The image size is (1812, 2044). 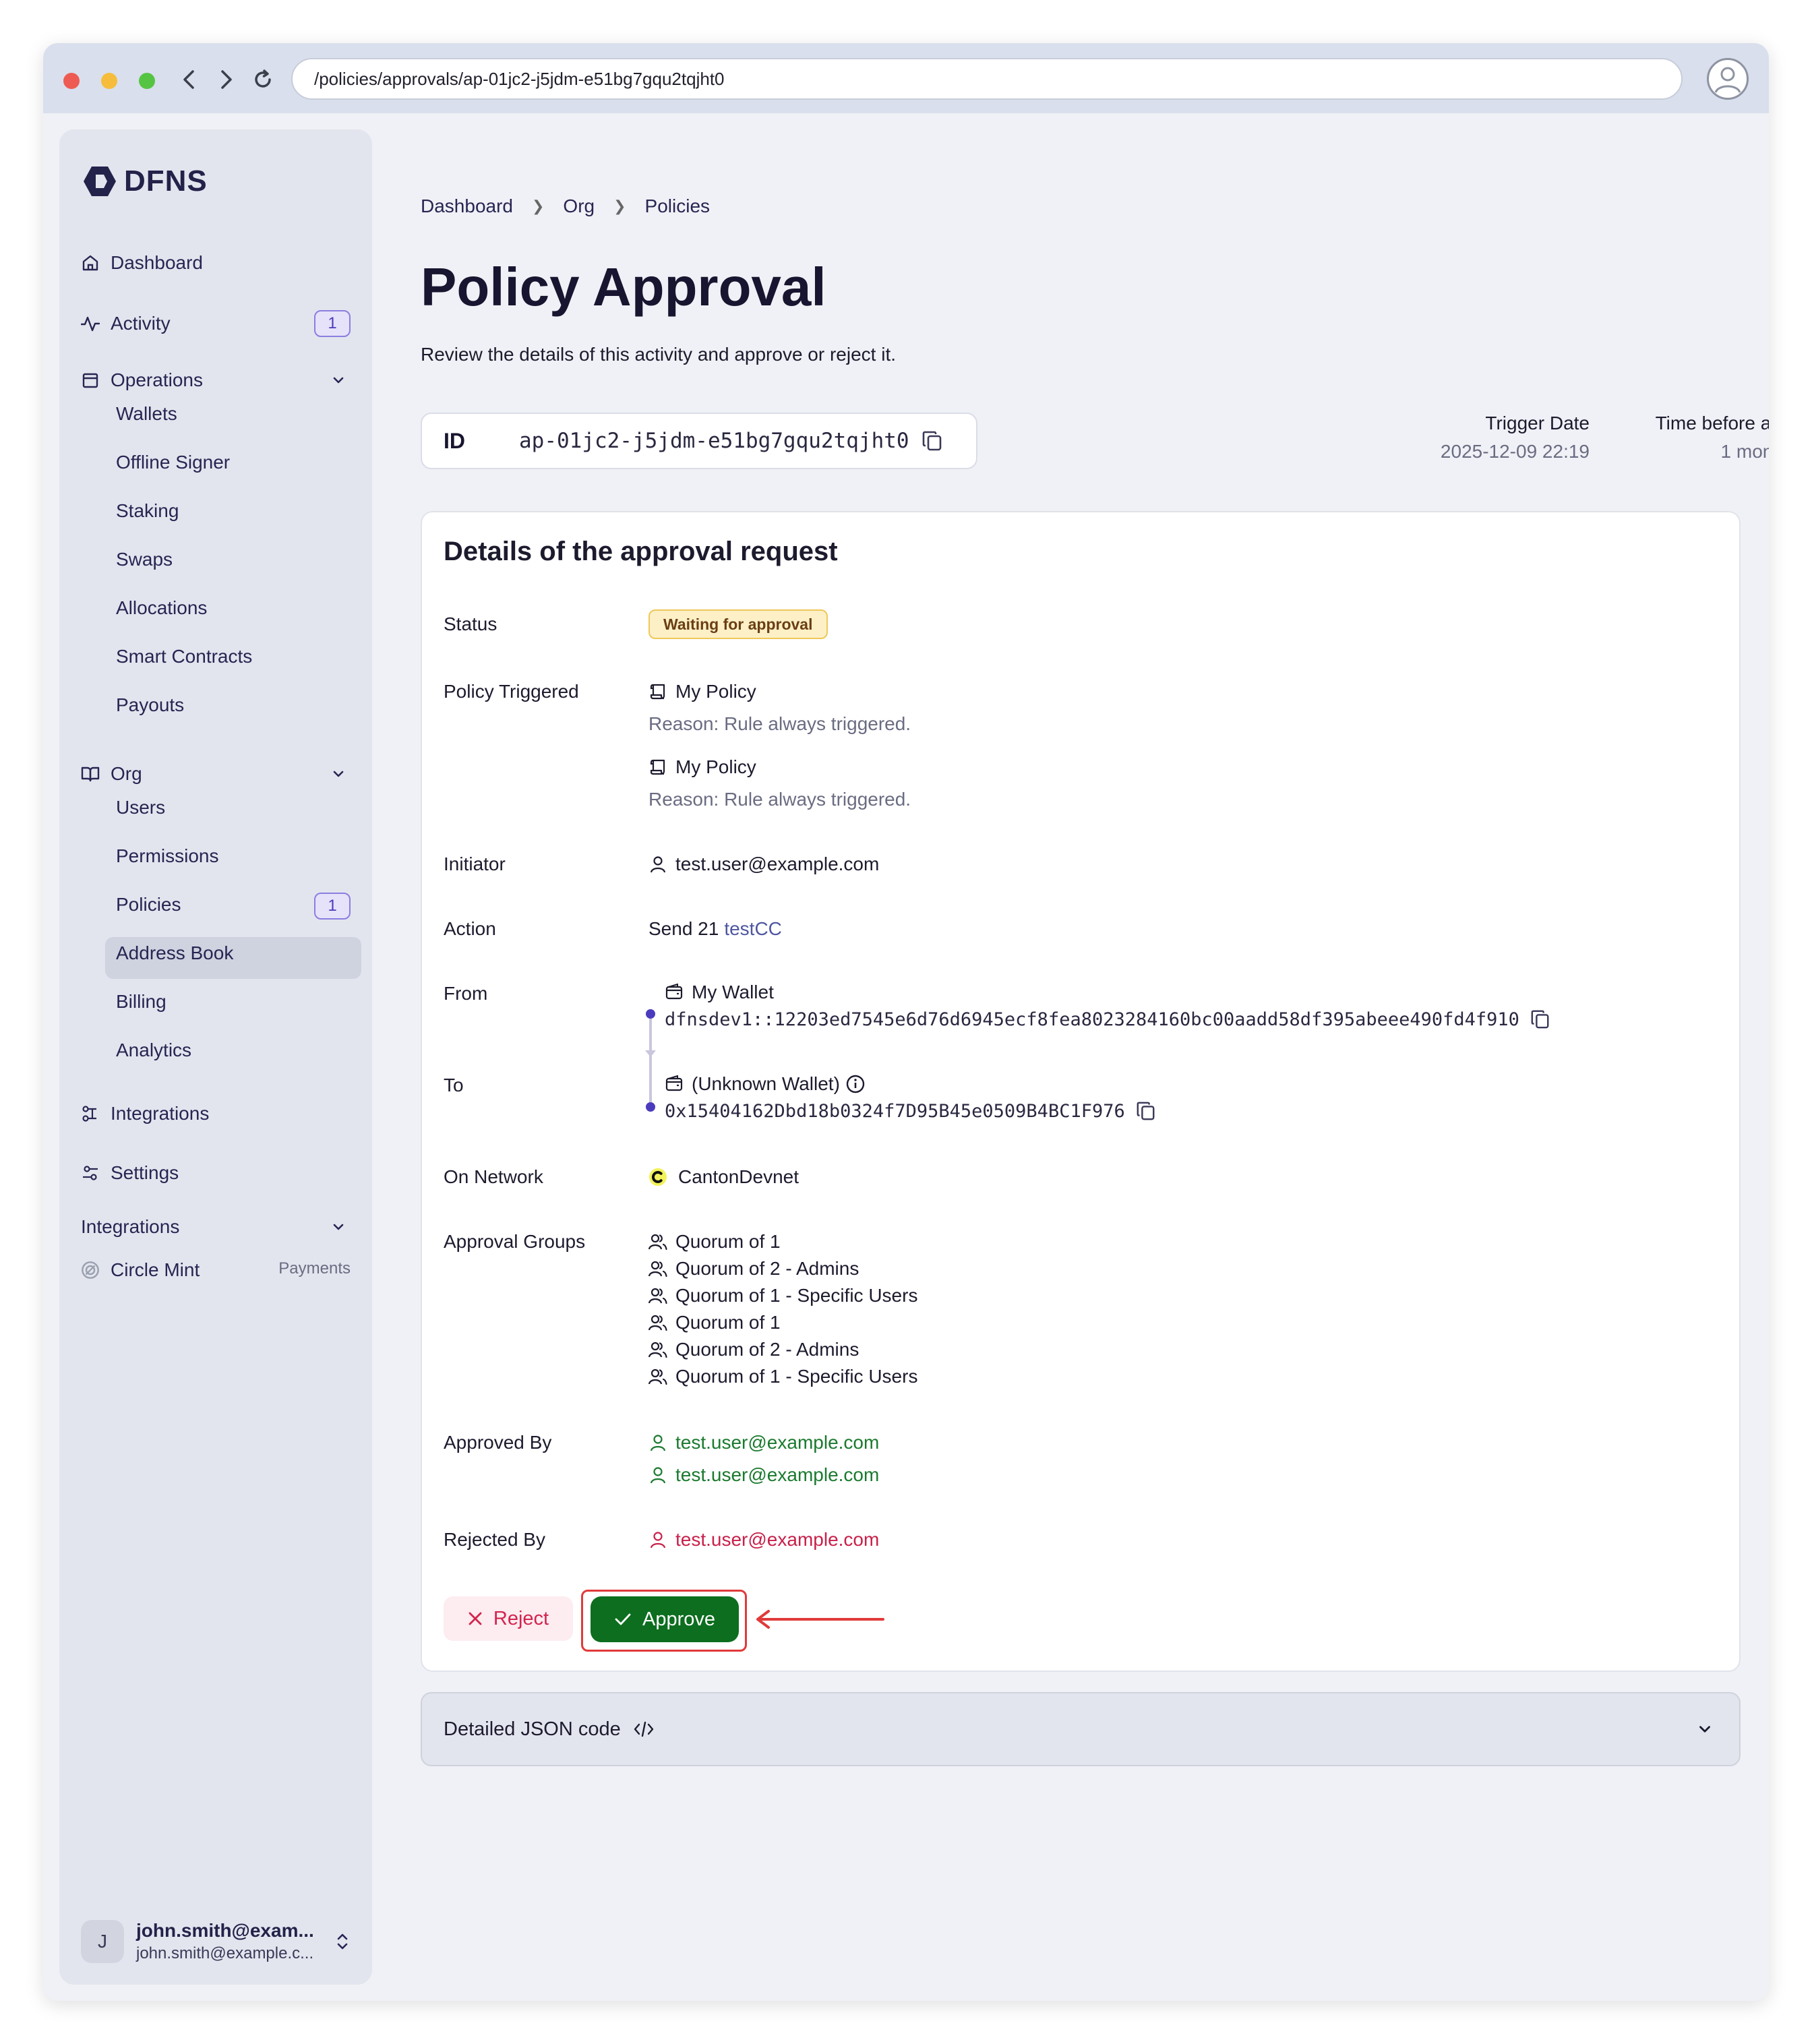 What do you see at coordinates (71, 81) in the screenshot?
I see `close-window-dot` at bounding box center [71, 81].